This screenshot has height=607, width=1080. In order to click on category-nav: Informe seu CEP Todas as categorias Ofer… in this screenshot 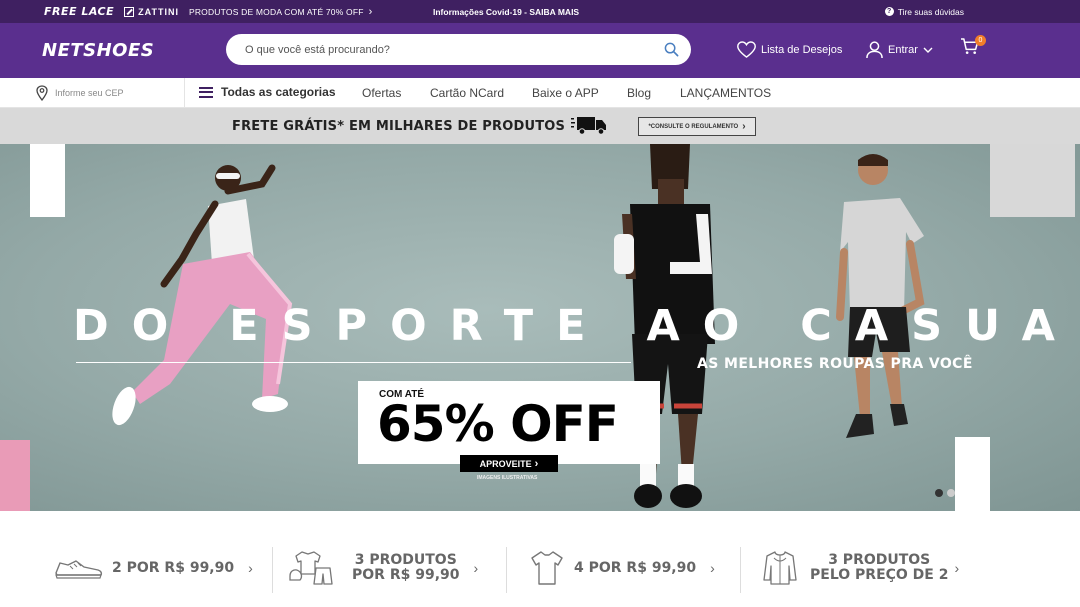, I will do `click(540, 93)`.